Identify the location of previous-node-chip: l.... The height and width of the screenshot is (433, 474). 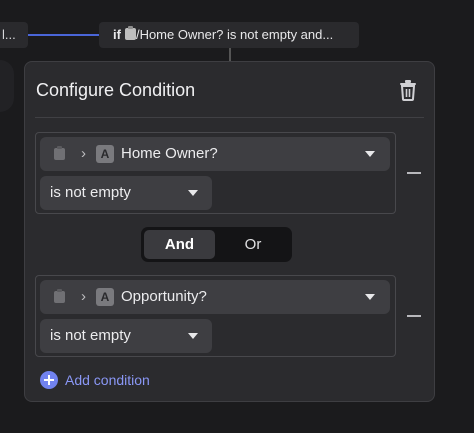
(14, 35).